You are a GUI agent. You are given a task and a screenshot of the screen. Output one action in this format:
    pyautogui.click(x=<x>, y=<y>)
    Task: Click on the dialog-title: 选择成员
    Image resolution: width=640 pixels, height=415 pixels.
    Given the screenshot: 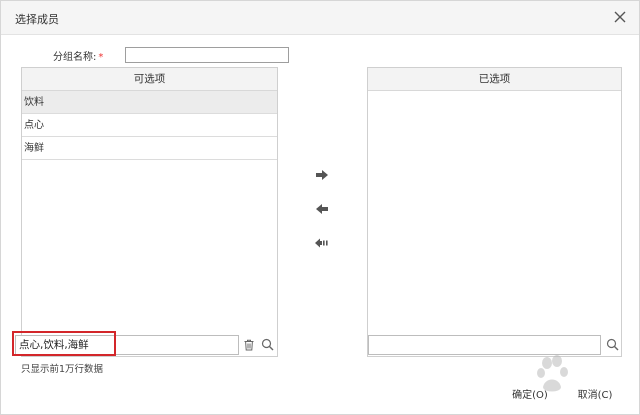 What is the action you would take?
    pyautogui.click(x=37, y=19)
    